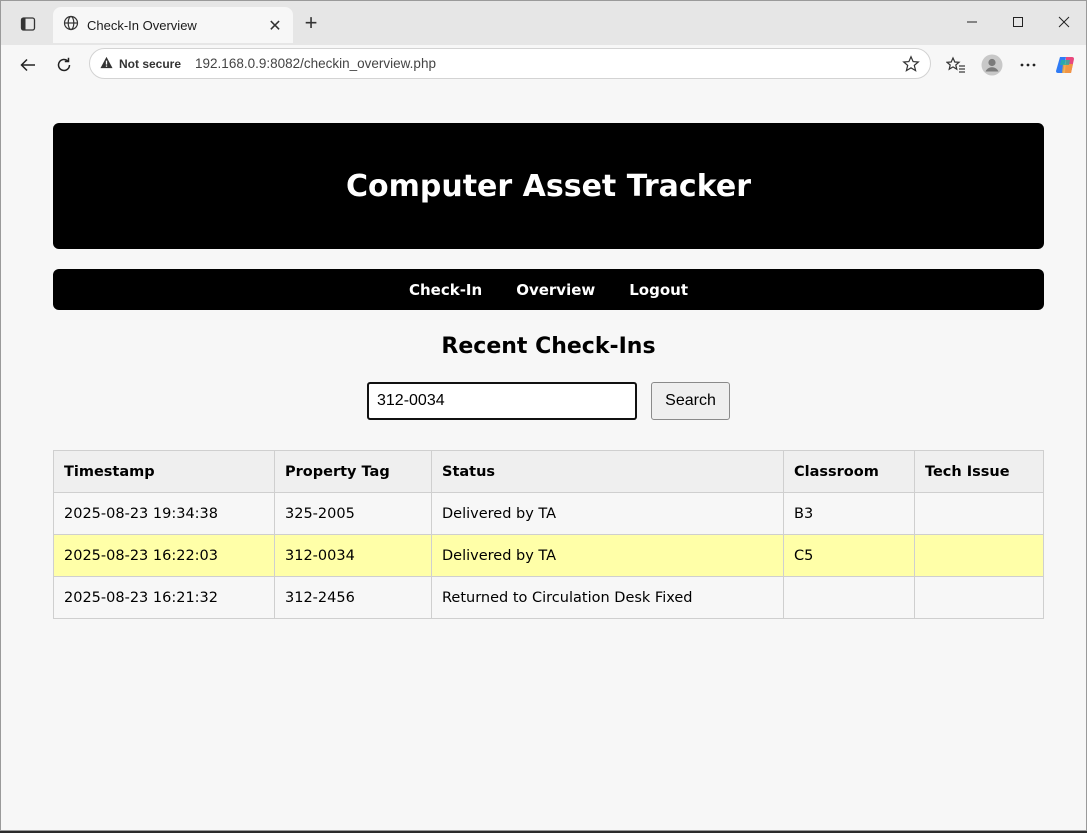 The height and width of the screenshot is (833, 1091). I want to click on browser-tab: Check-In Overview ✕, so click(173, 25).